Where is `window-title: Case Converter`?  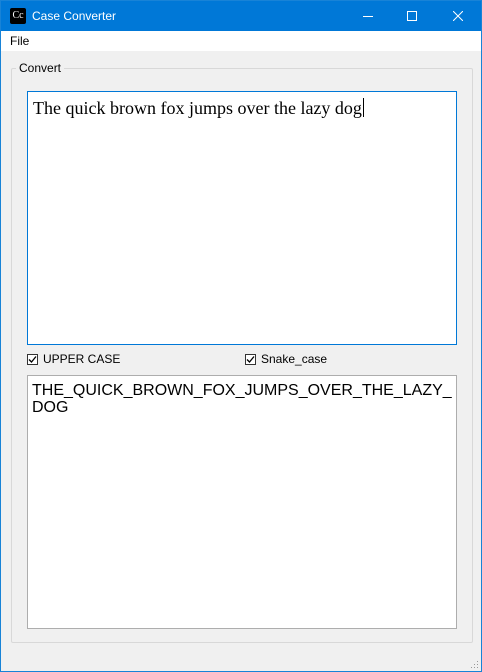 window-title: Case Converter is located at coordinates (74, 16).